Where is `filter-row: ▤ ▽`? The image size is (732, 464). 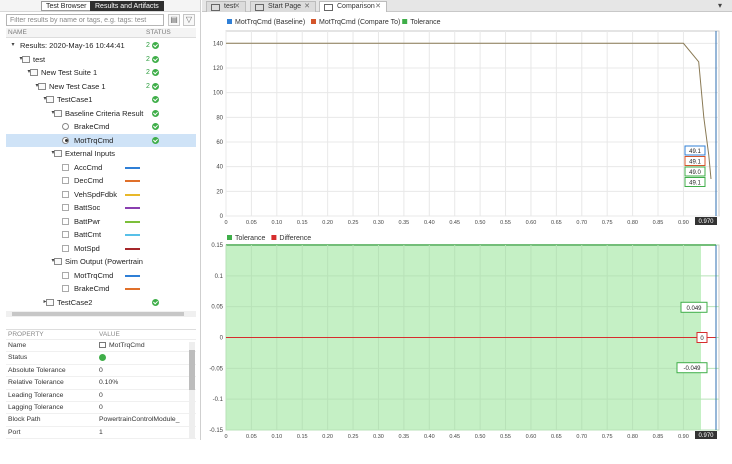
filter-row: ▤ ▽ is located at coordinates (101, 20).